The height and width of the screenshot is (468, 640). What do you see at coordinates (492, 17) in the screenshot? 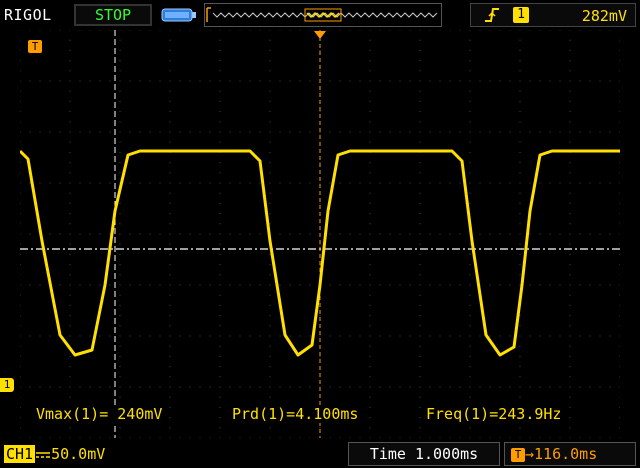
I see `rising-edge-icon` at bounding box center [492, 17].